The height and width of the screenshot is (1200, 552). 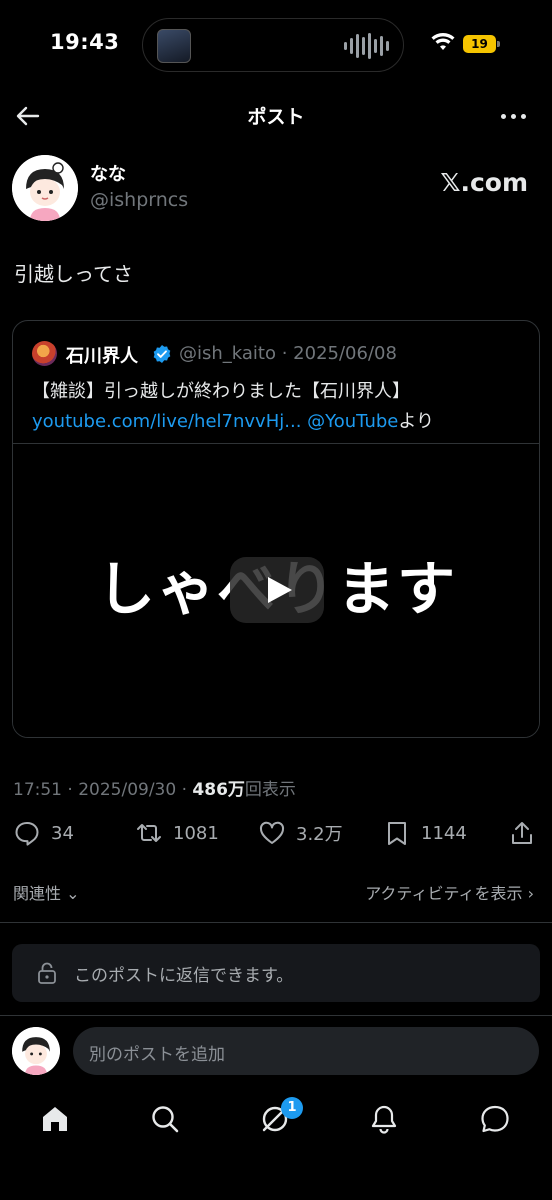 I want to click on status-bar: 19:43 19, so click(x=276, y=45).